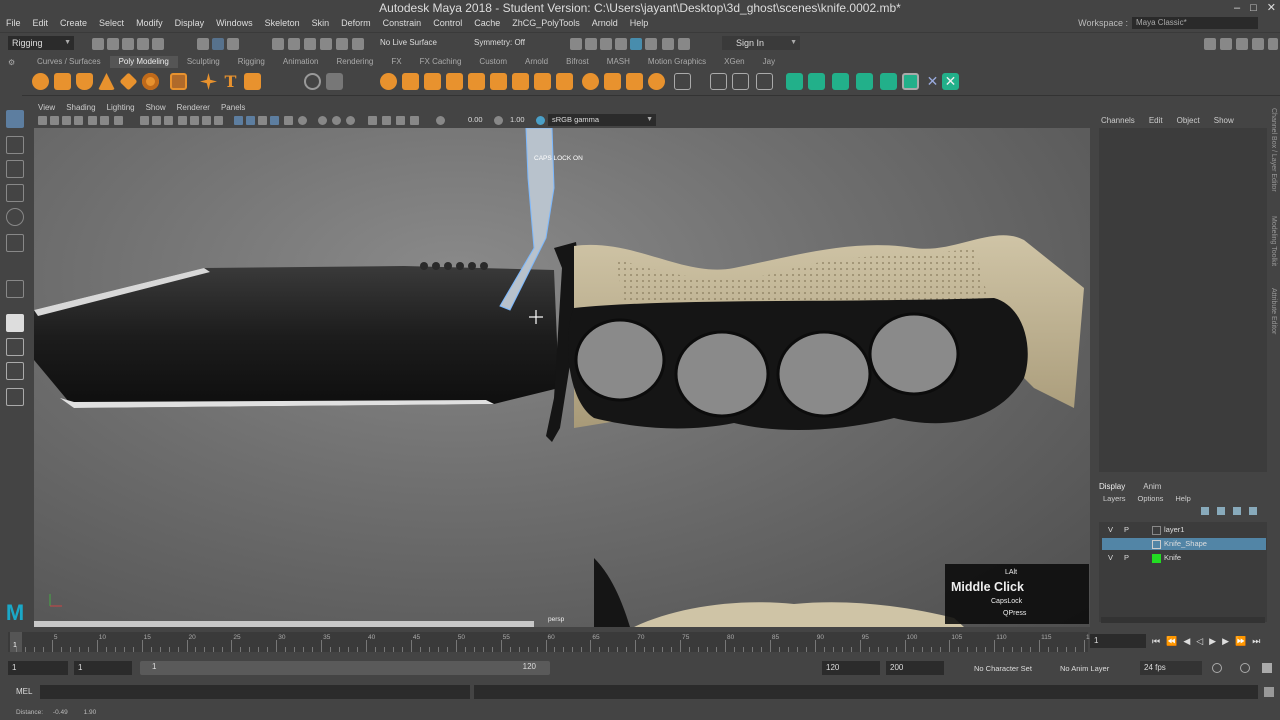 The image size is (1280, 720). What do you see at coordinates (590, 81) in the screenshot?
I see `multicut-icon` at bounding box center [590, 81].